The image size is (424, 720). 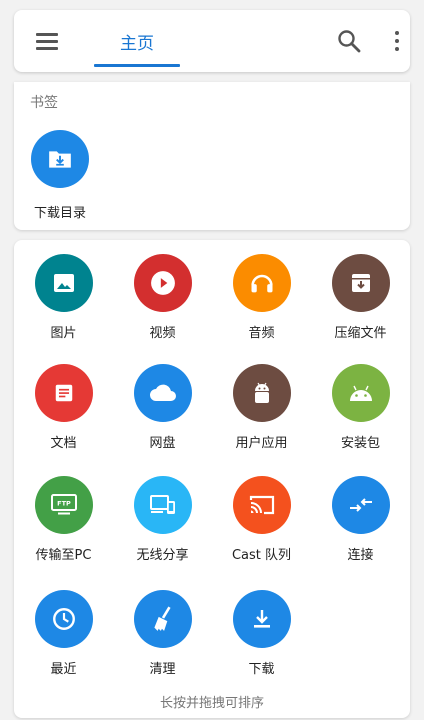 What do you see at coordinates (261, 443) in the screenshot?
I see `tile-label: 用户应用` at bounding box center [261, 443].